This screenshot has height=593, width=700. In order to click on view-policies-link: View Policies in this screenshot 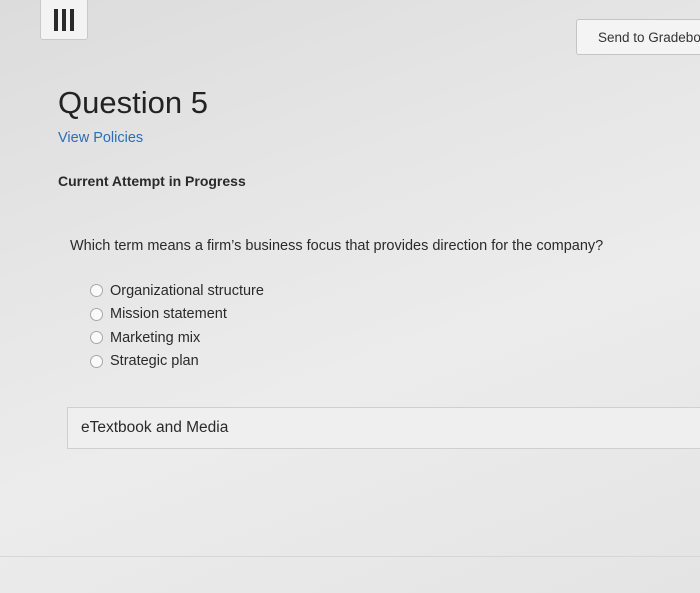, I will do `click(100, 138)`.